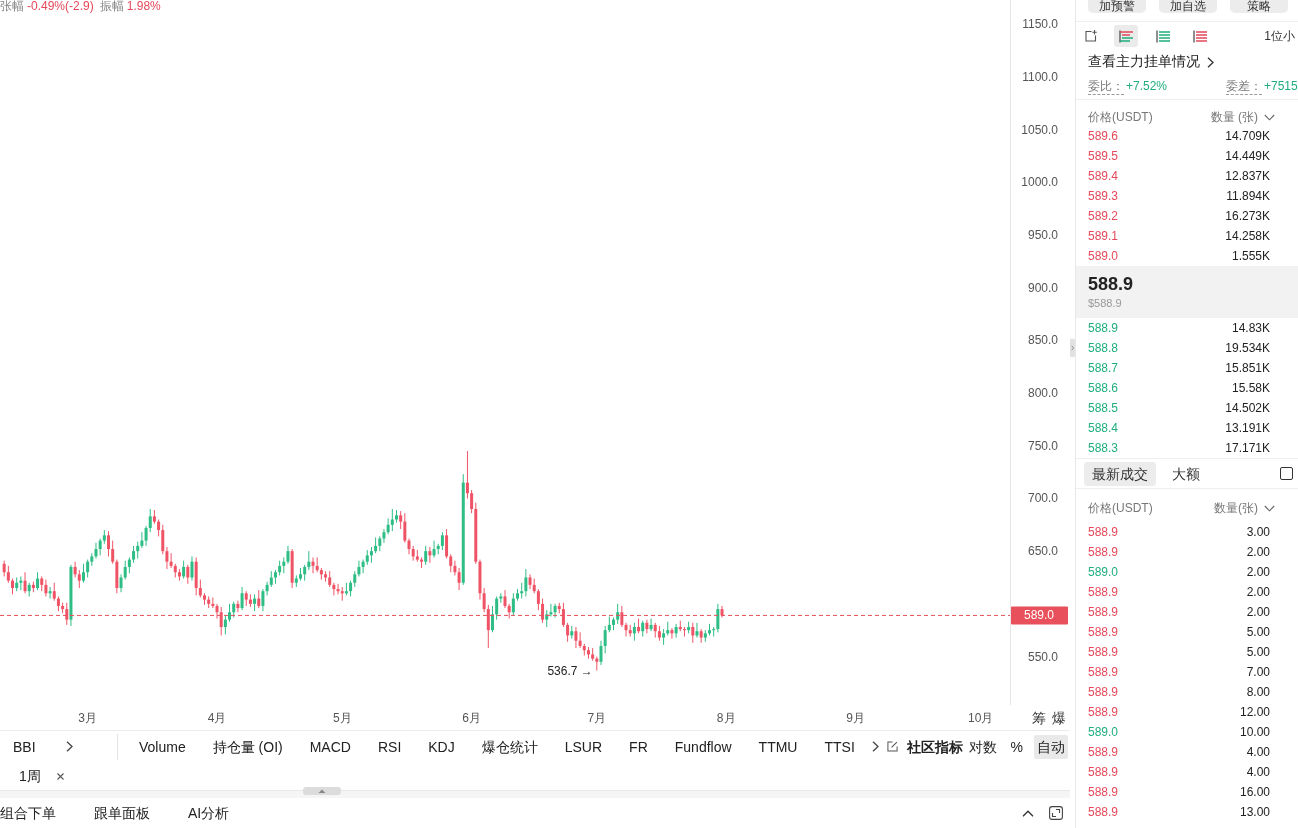  I want to click on x-axis-label: 4月, so click(217, 718).